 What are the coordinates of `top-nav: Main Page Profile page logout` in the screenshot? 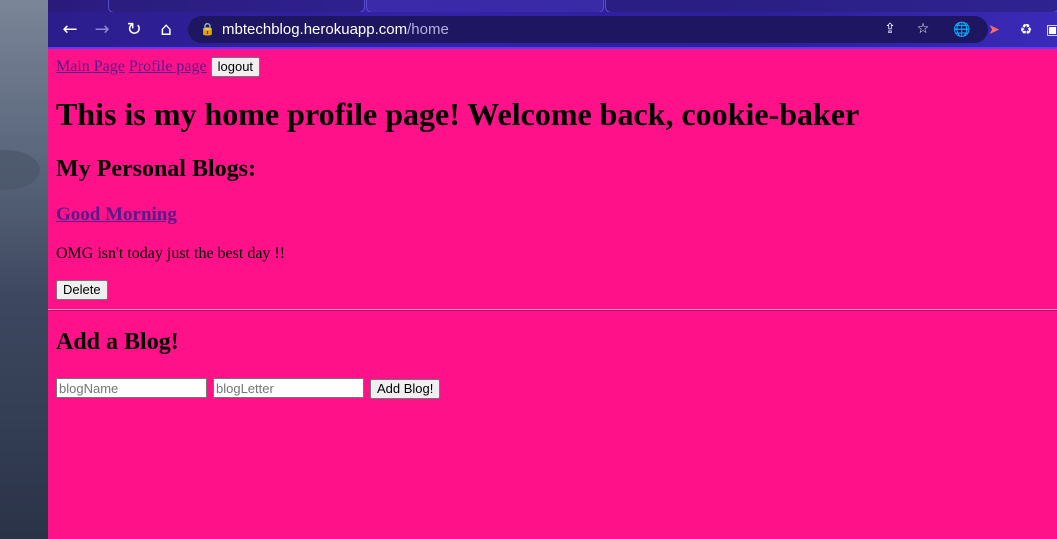 It's located at (158, 67).